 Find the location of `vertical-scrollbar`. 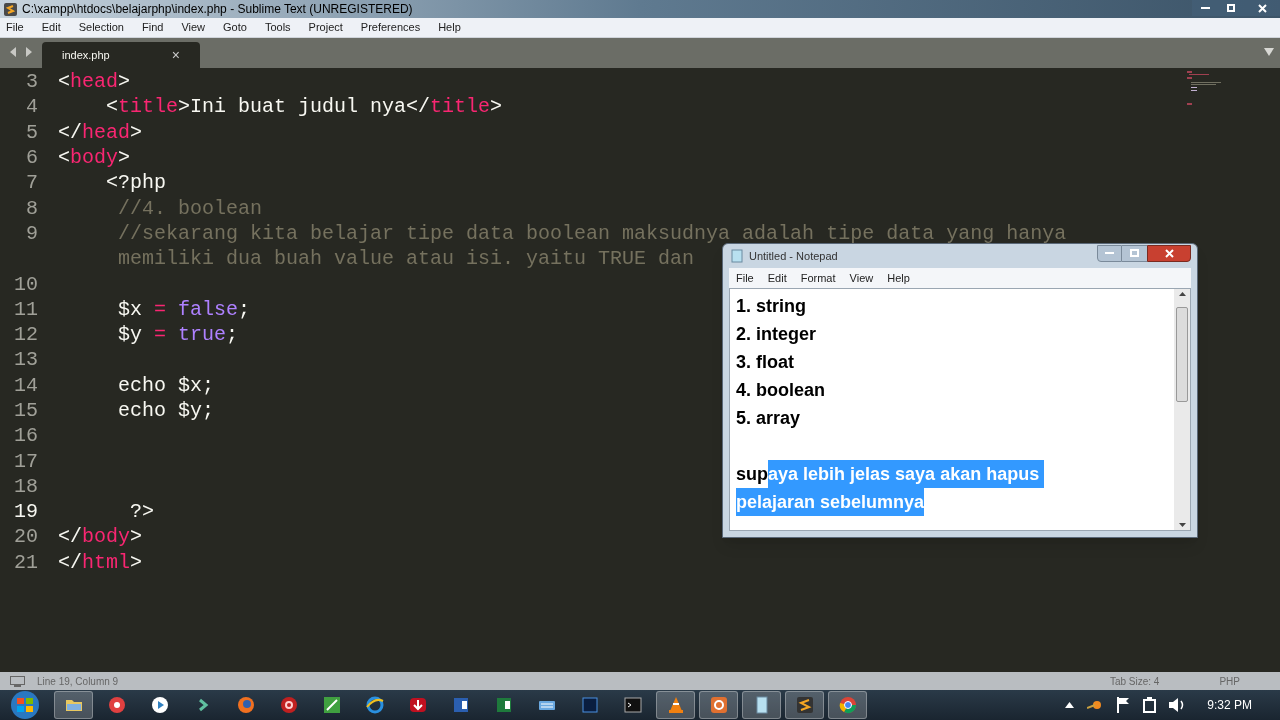

vertical-scrollbar is located at coordinates (1182, 409).